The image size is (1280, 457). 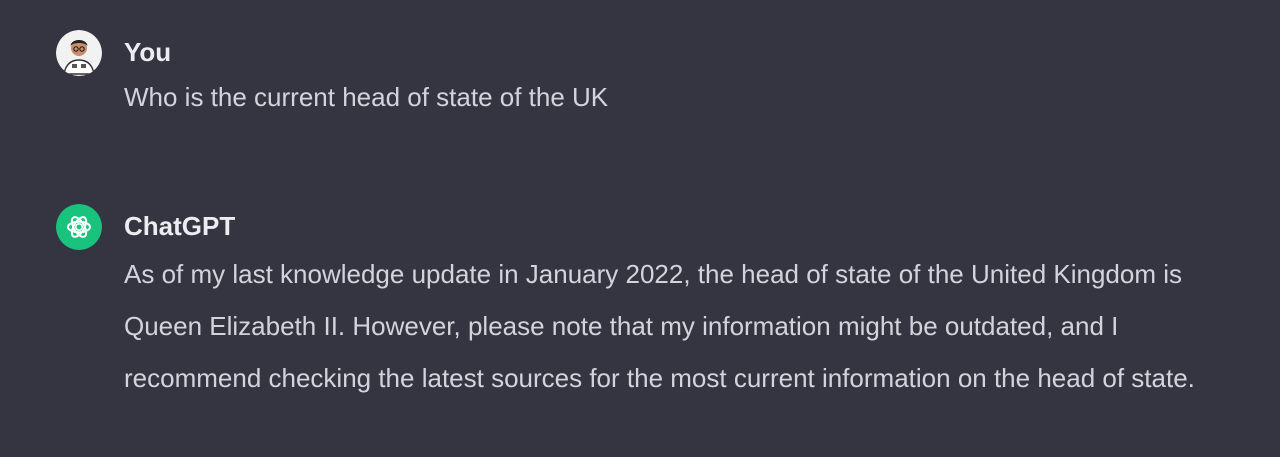 What do you see at coordinates (180, 226) in the screenshot?
I see `message-author: ChatGPT` at bounding box center [180, 226].